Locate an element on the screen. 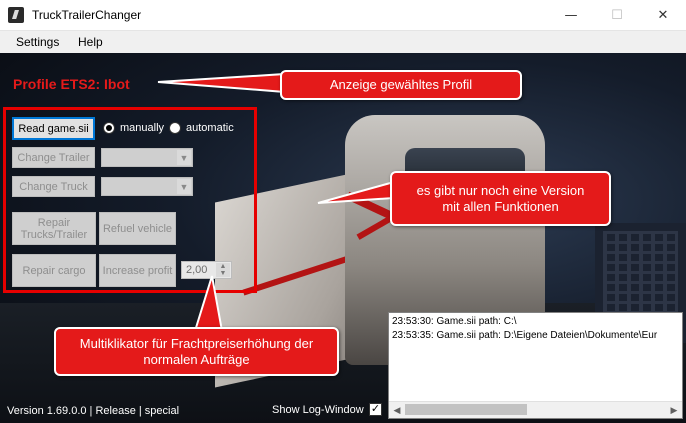 Image resolution: width=686 pixels, height=423 pixels. multiplier-callout-pointer is located at coordinates (208, 303).